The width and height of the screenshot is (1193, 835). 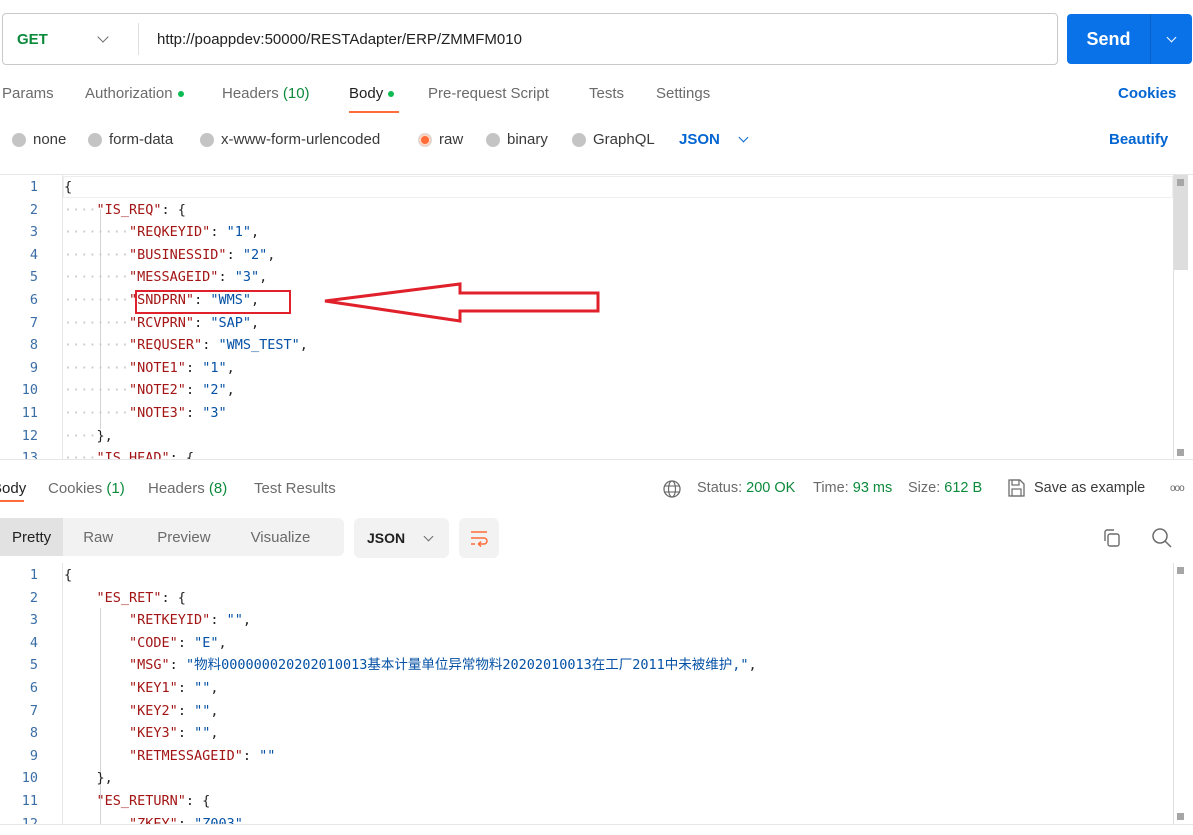 What do you see at coordinates (527, 139) in the screenshot?
I see `radio-label: binary` at bounding box center [527, 139].